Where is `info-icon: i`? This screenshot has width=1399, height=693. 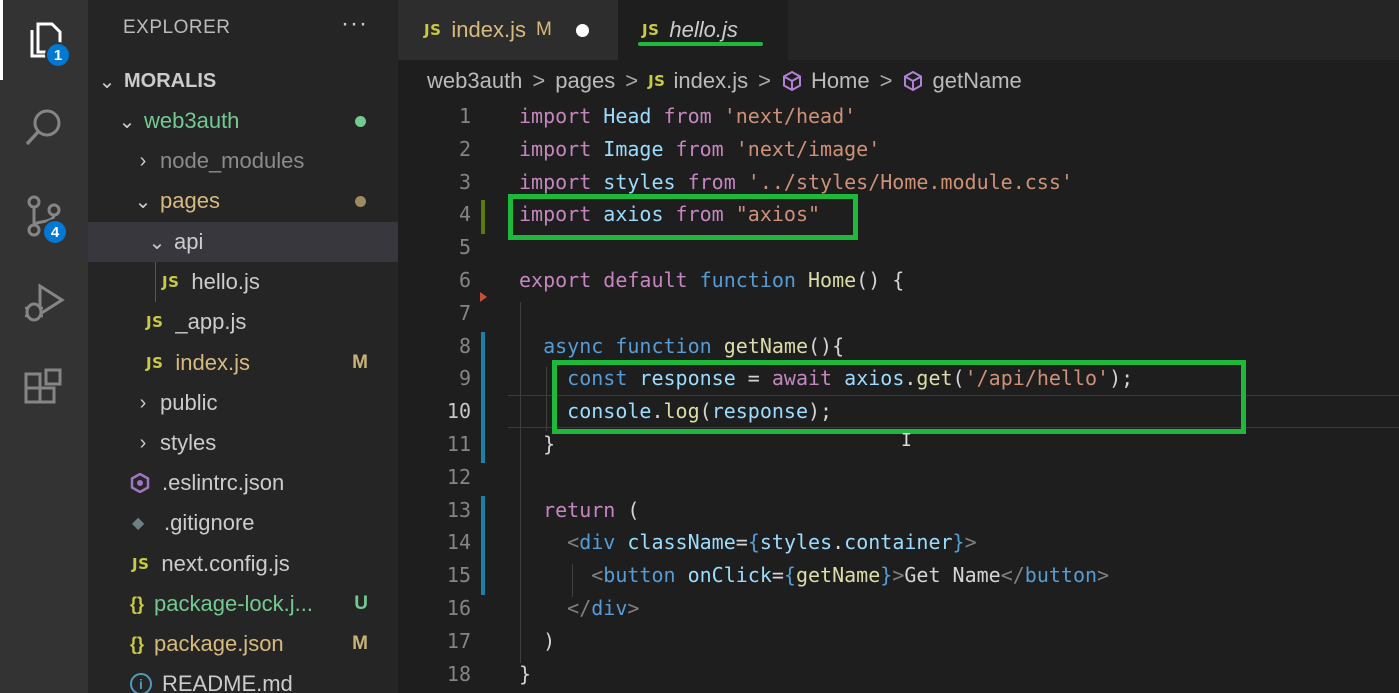 info-icon: i is located at coordinates (141, 683).